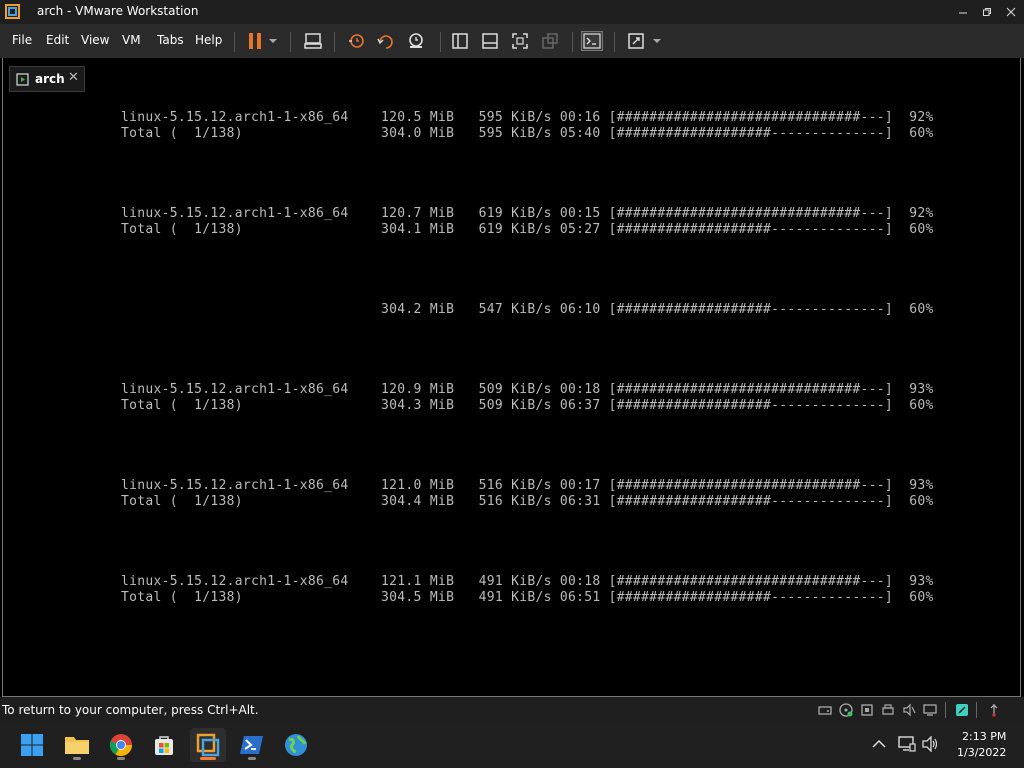 This screenshot has height=768, width=1024. I want to click on stretch-dropdown-button, so click(657, 41).